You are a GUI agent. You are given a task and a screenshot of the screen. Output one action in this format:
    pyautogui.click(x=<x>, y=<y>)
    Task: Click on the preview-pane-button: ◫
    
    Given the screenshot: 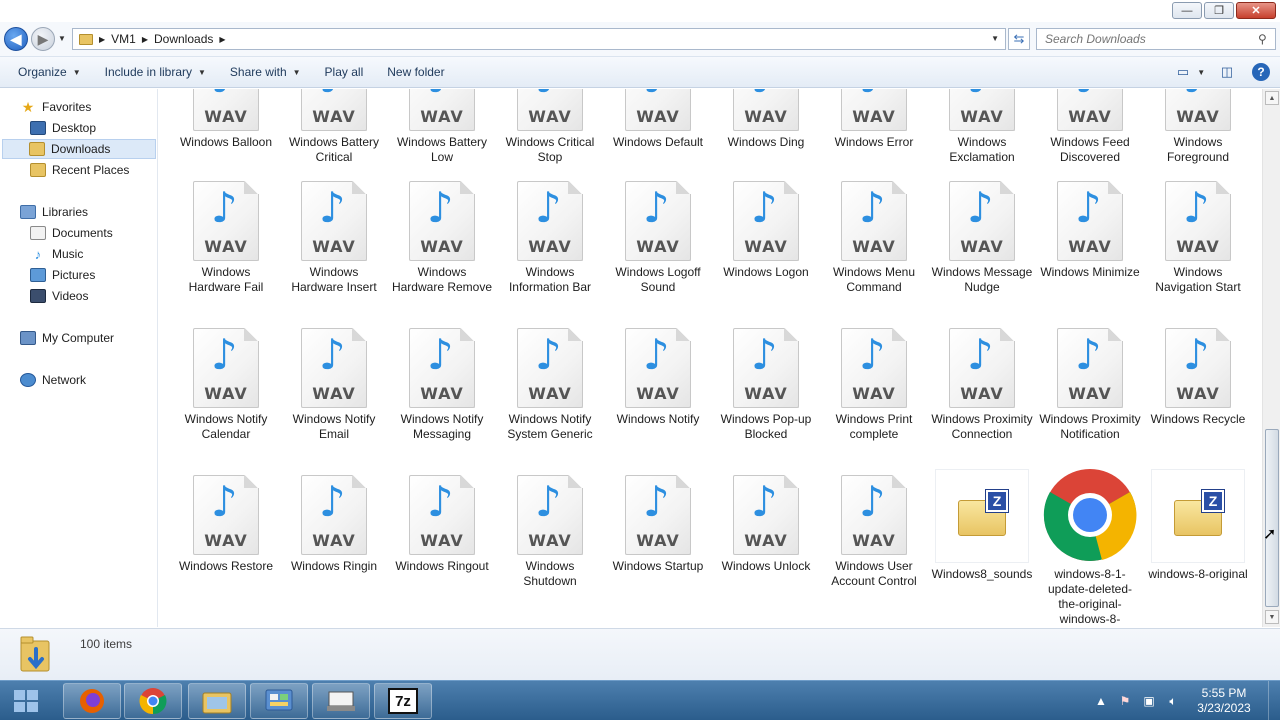 What is the action you would take?
    pyautogui.click(x=1227, y=72)
    